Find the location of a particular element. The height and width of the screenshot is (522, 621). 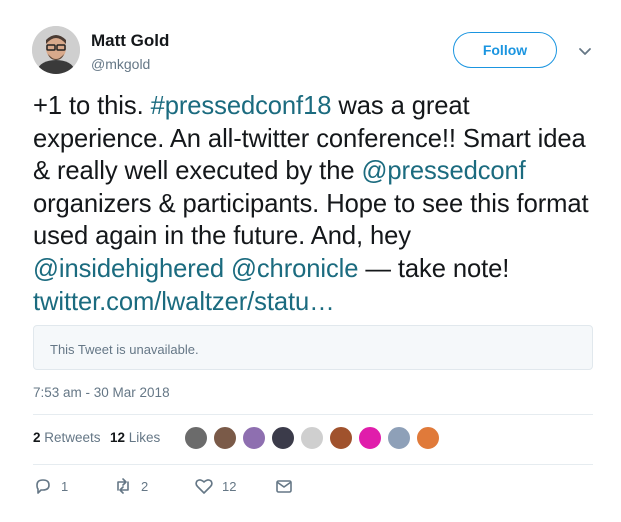

tweet-link: @insidehighered is located at coordinates (128, 269).